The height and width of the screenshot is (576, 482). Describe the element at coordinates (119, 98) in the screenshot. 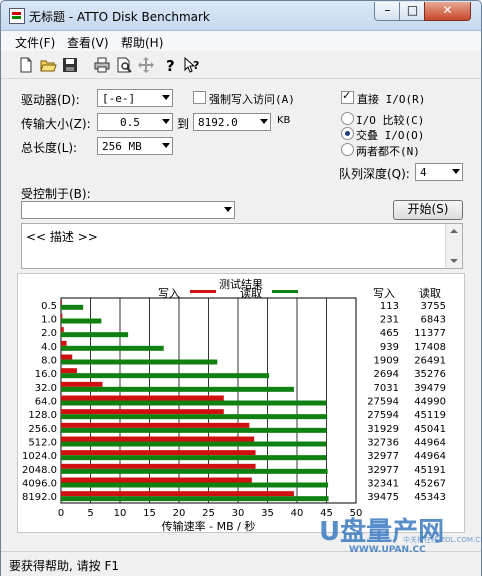

I see `drive-value: [-e-]` at that location.